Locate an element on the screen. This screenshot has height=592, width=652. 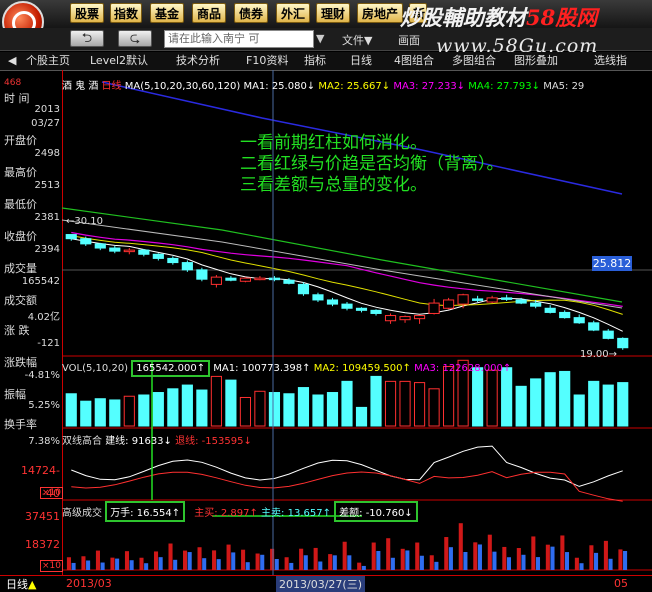
tab-indicator: 指标 is located at coordinates (315, 61).